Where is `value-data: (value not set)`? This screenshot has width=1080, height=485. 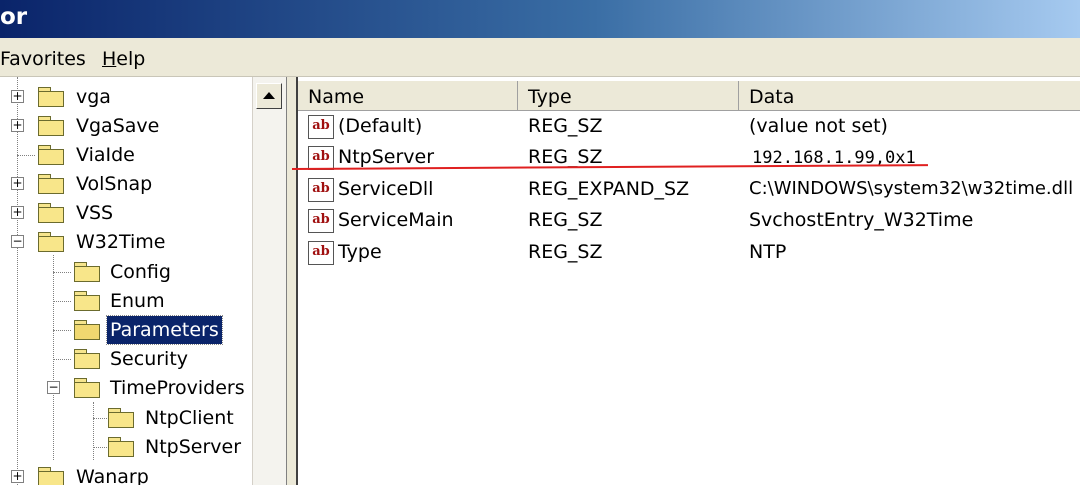
value-data: (value not set) is located at coordinates (818, 126).